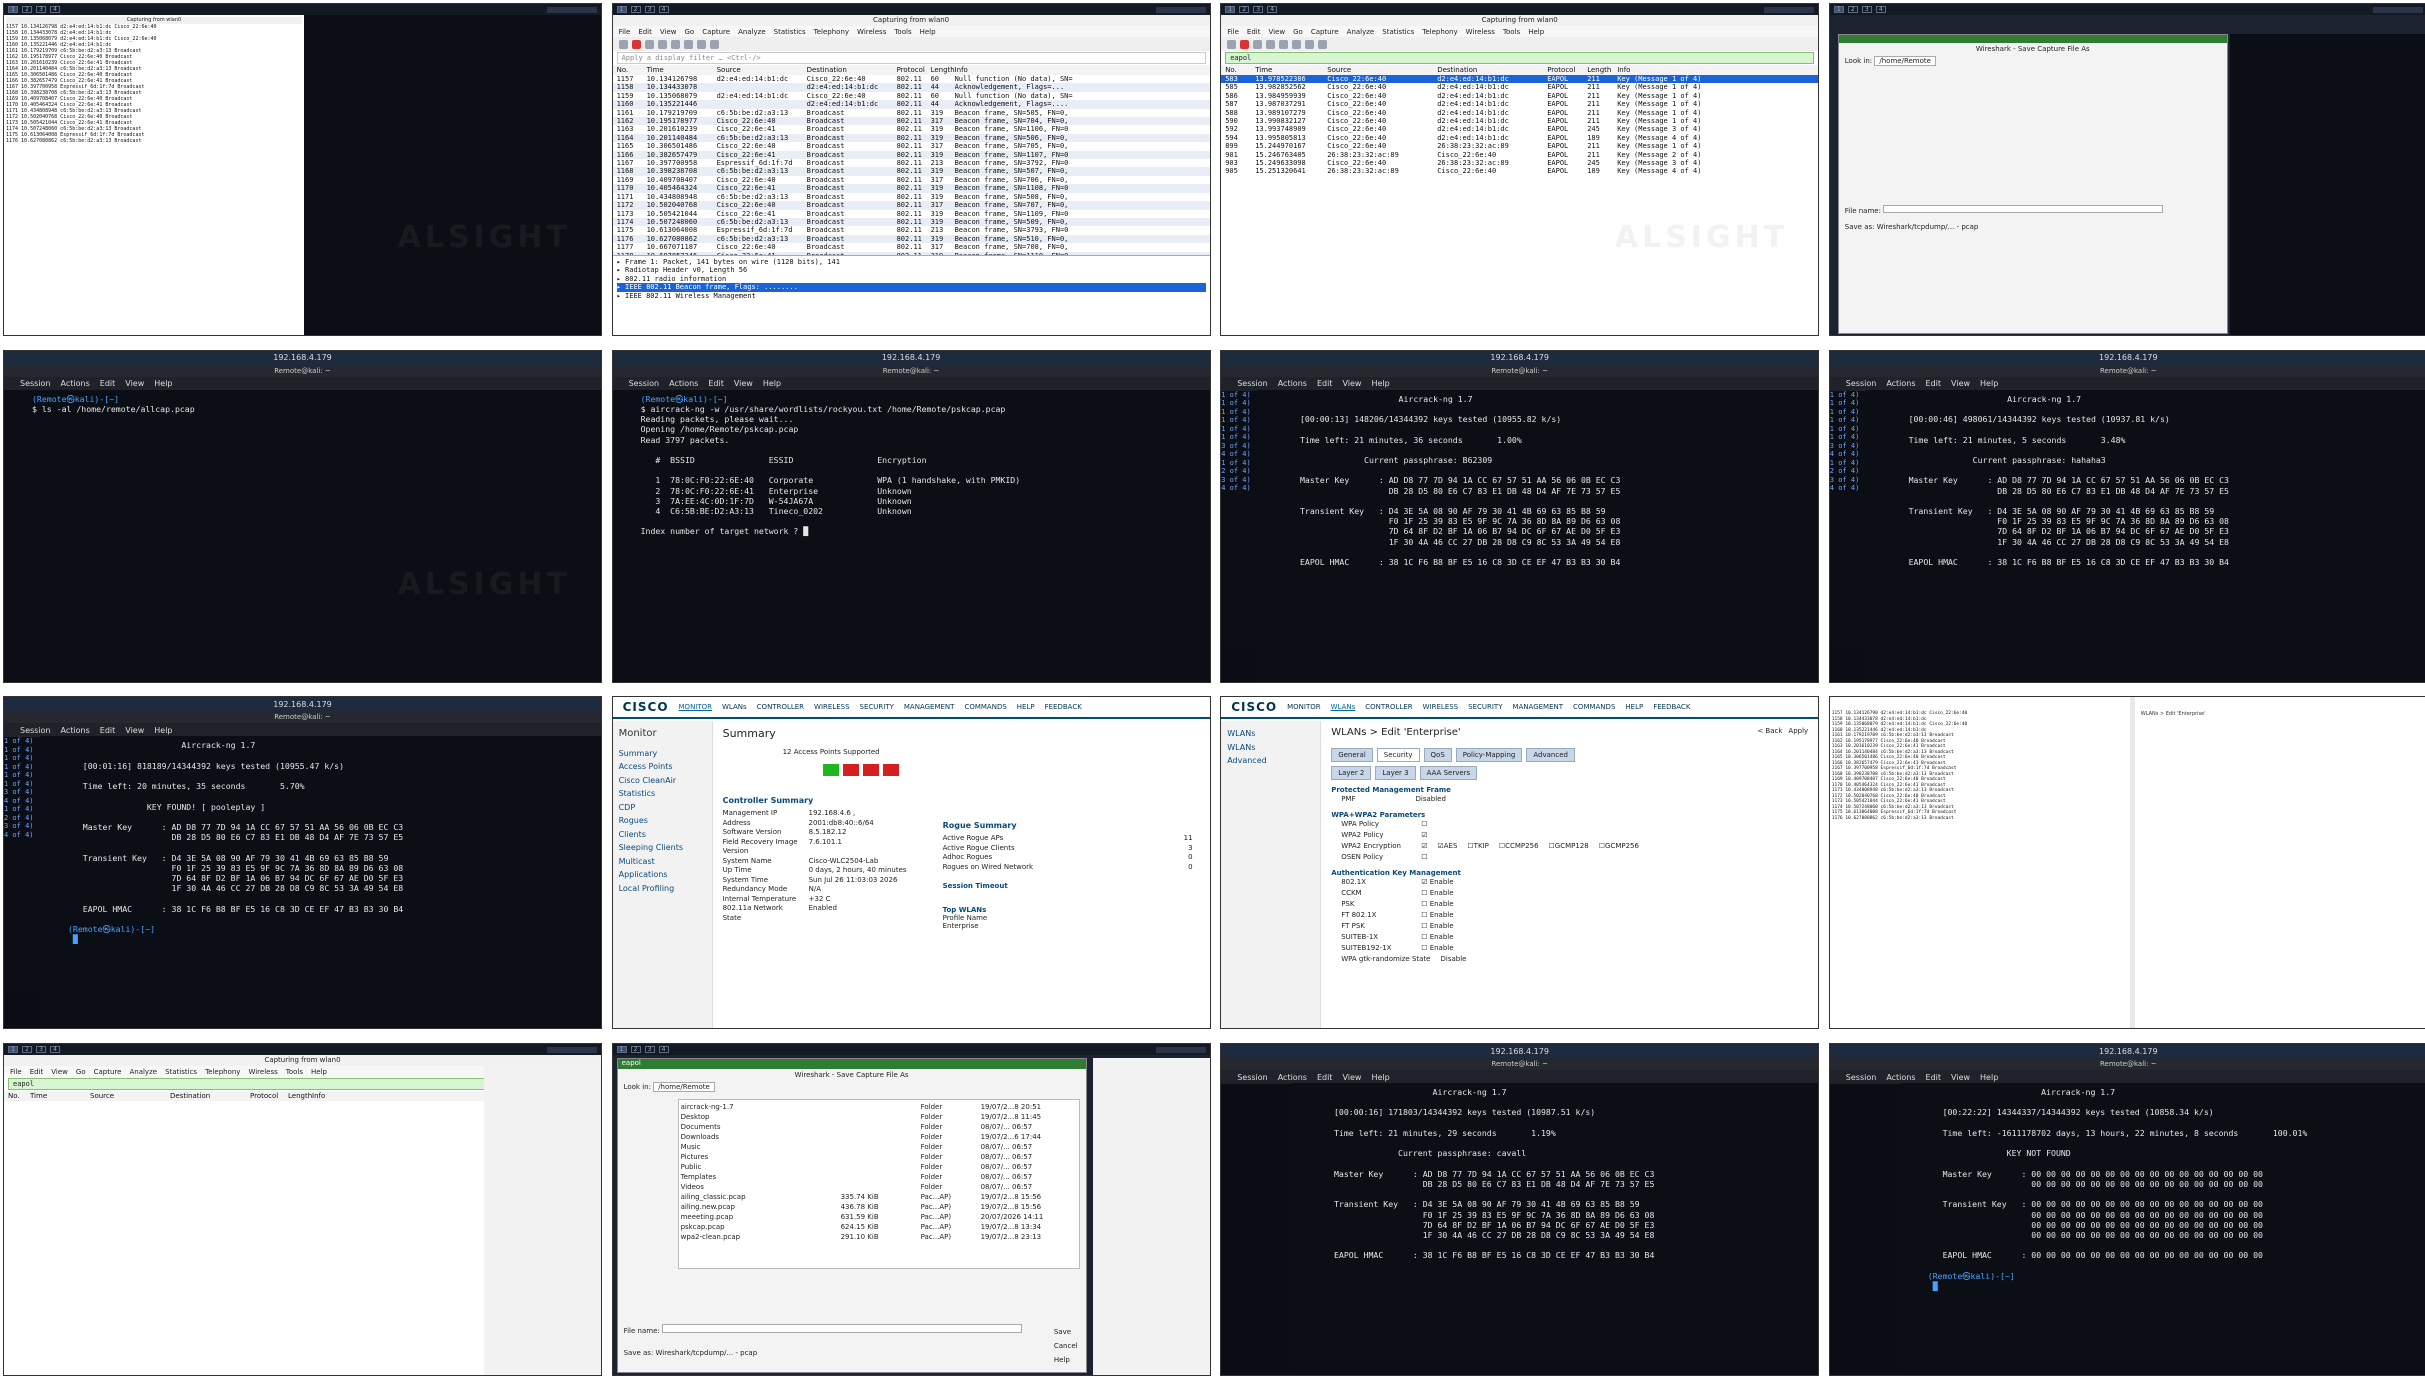 This screenshot has height=1376, width=2425. Describe the element at coordinates (879, 1167) in the screenshot. I see `file-row: Public Folder 08/07/... 06:57` at that location.